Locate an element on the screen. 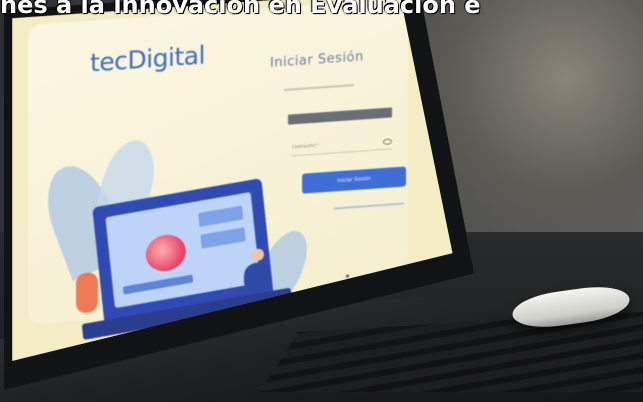 The image size is (643, 402). overlay-headline: nes a la innovación en Evaluación e is located at coordinates (240, 8).